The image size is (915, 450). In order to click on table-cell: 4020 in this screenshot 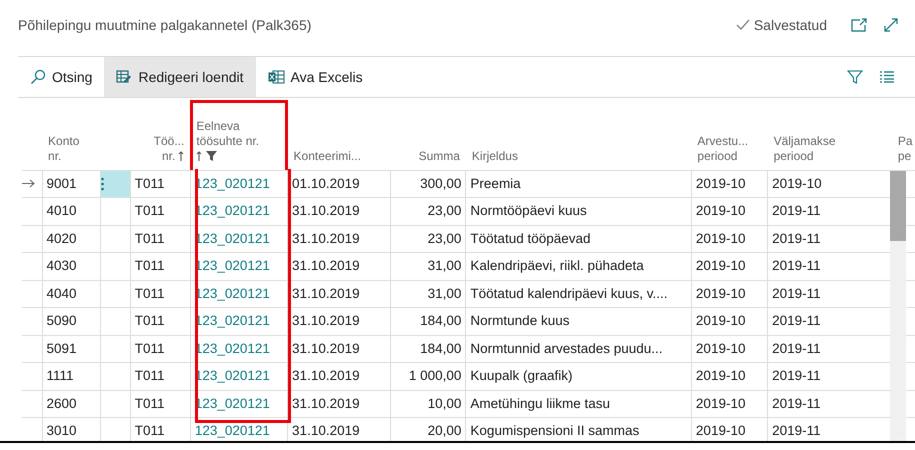, I will do `click(61, 238)`.